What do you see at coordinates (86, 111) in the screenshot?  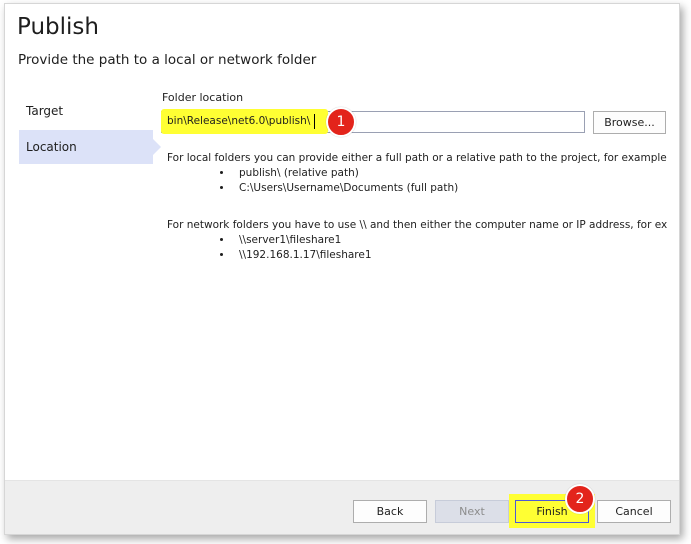 I see `nav-item-target: Target` at bounding box center [86, 111].